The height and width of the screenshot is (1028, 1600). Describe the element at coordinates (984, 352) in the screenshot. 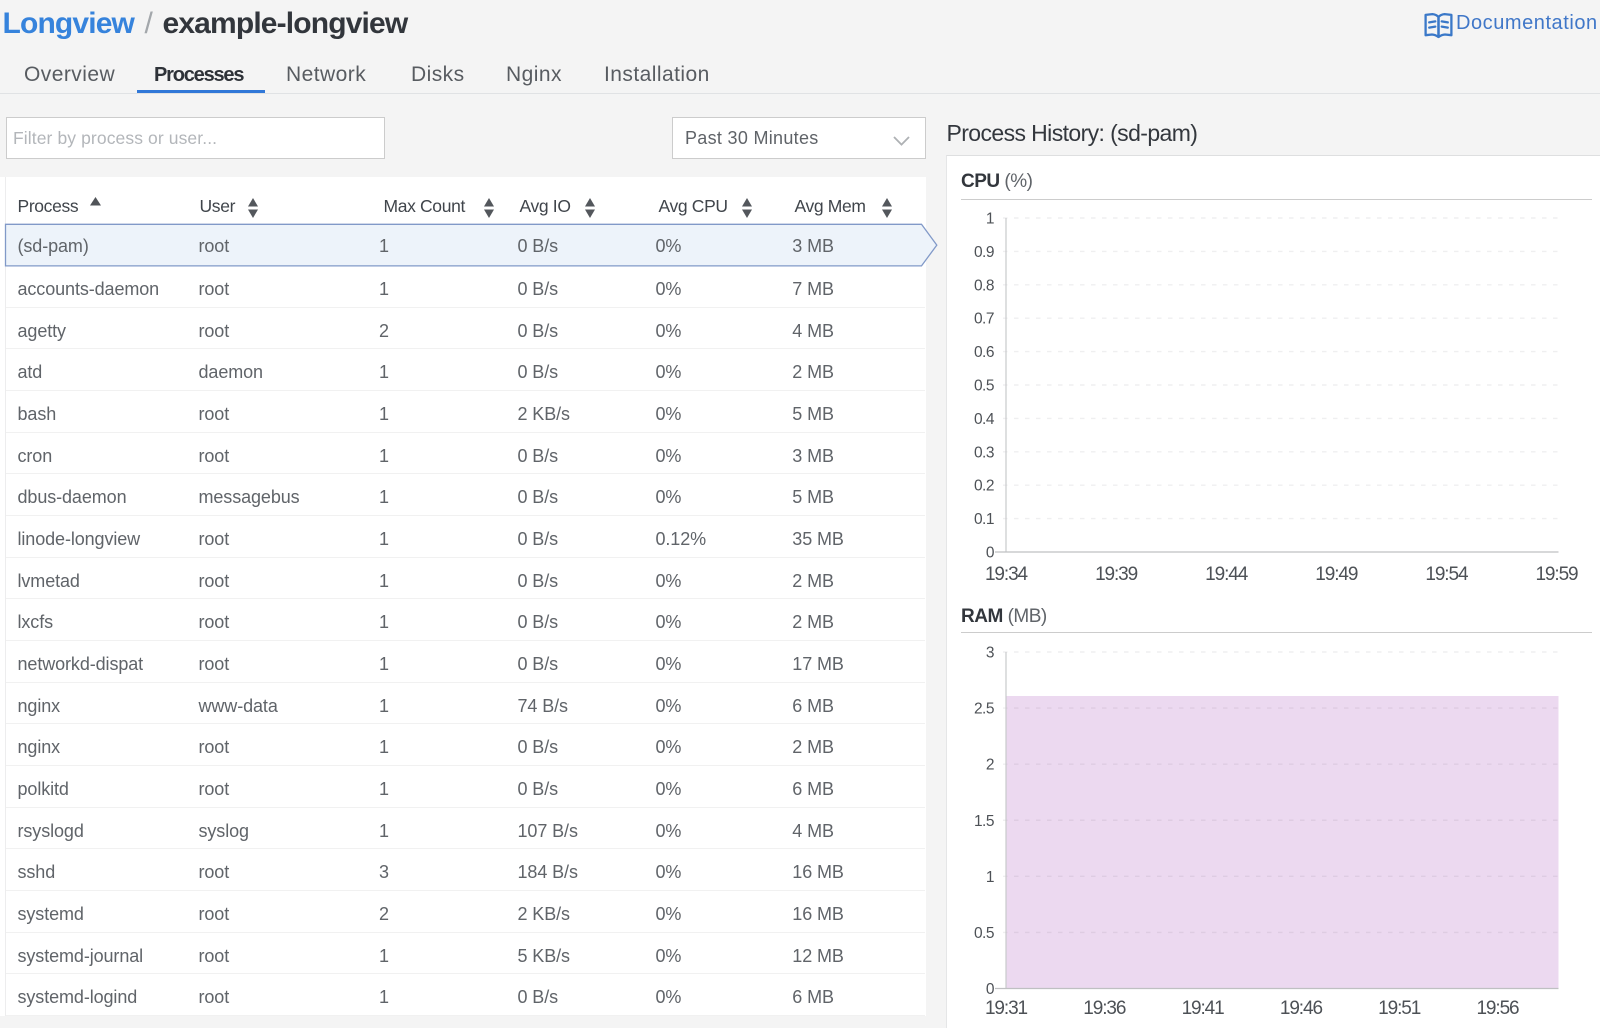

I see `svg-text: 0.6` at that location.